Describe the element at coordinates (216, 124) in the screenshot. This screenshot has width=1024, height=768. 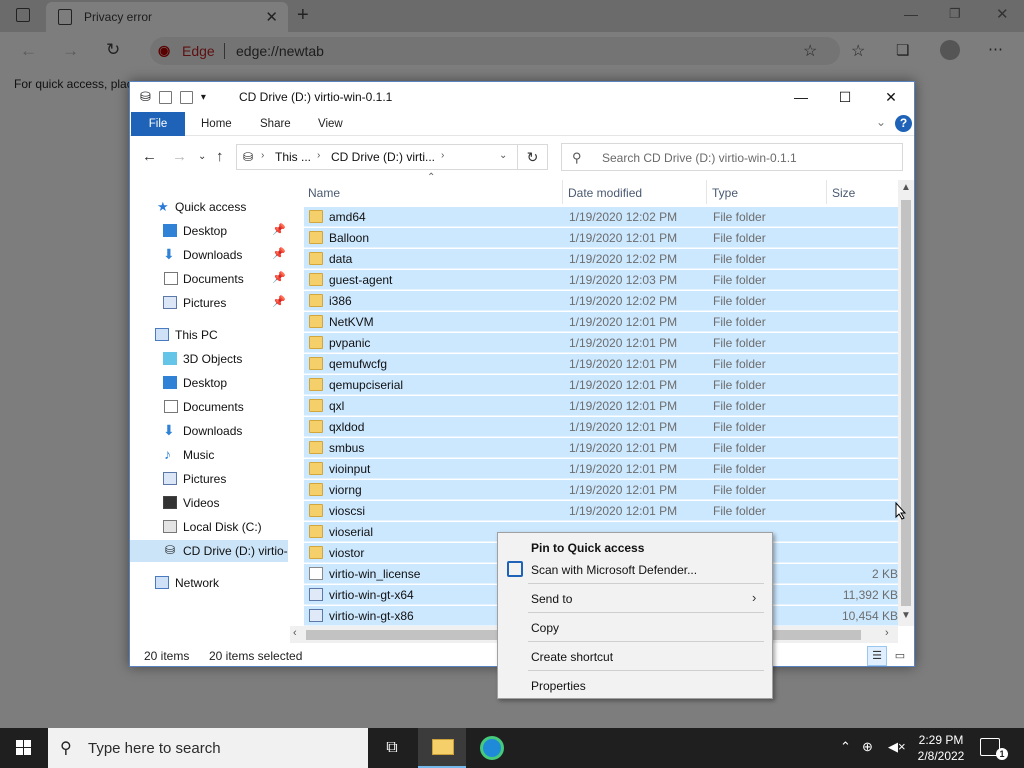
I see `tab-home: Home` at that location.